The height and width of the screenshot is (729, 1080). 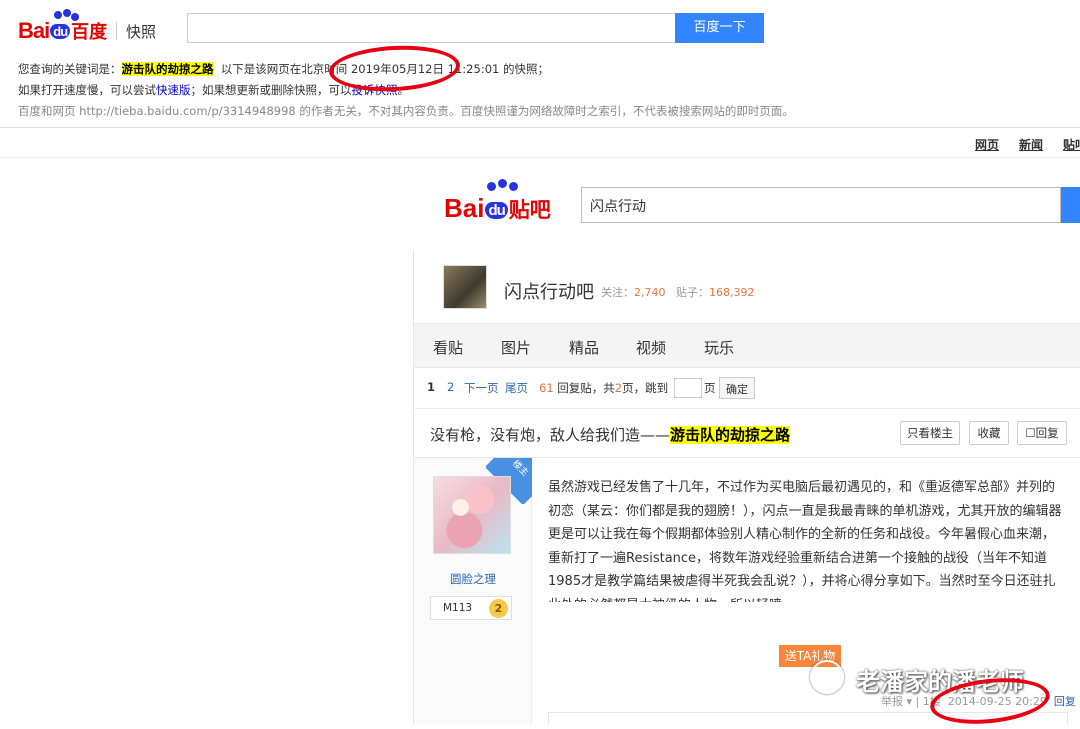 I want to click on tieba-search-button, so click(x=1070, y=205).